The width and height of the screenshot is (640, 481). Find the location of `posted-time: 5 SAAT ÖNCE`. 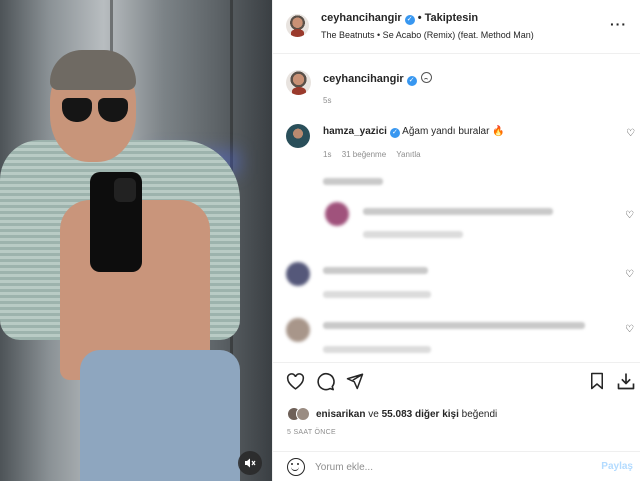

posted-time: 5 SAAT ÖNCE is located at coordinates (311, 432).